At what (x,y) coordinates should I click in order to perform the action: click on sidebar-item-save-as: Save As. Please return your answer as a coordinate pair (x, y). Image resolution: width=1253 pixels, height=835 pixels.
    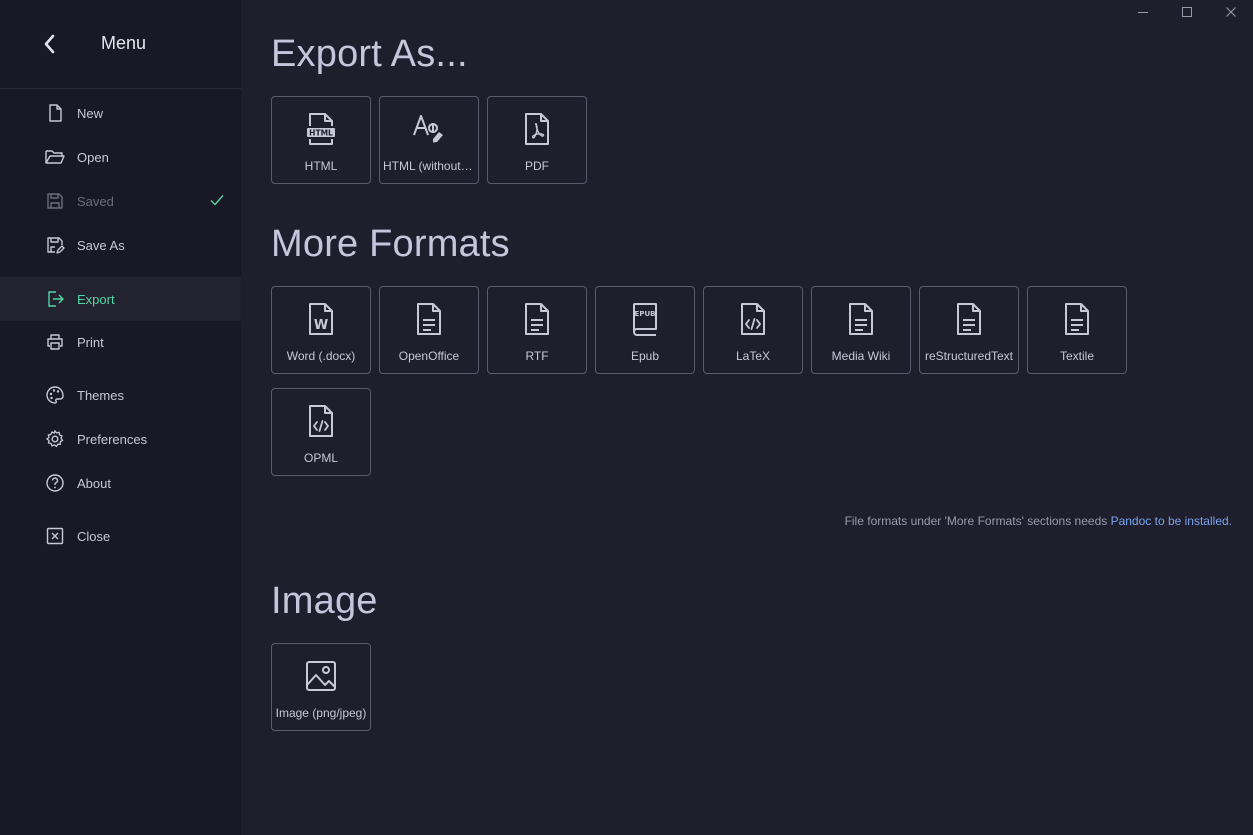
    Looking at the image, I should click on (120, 245).